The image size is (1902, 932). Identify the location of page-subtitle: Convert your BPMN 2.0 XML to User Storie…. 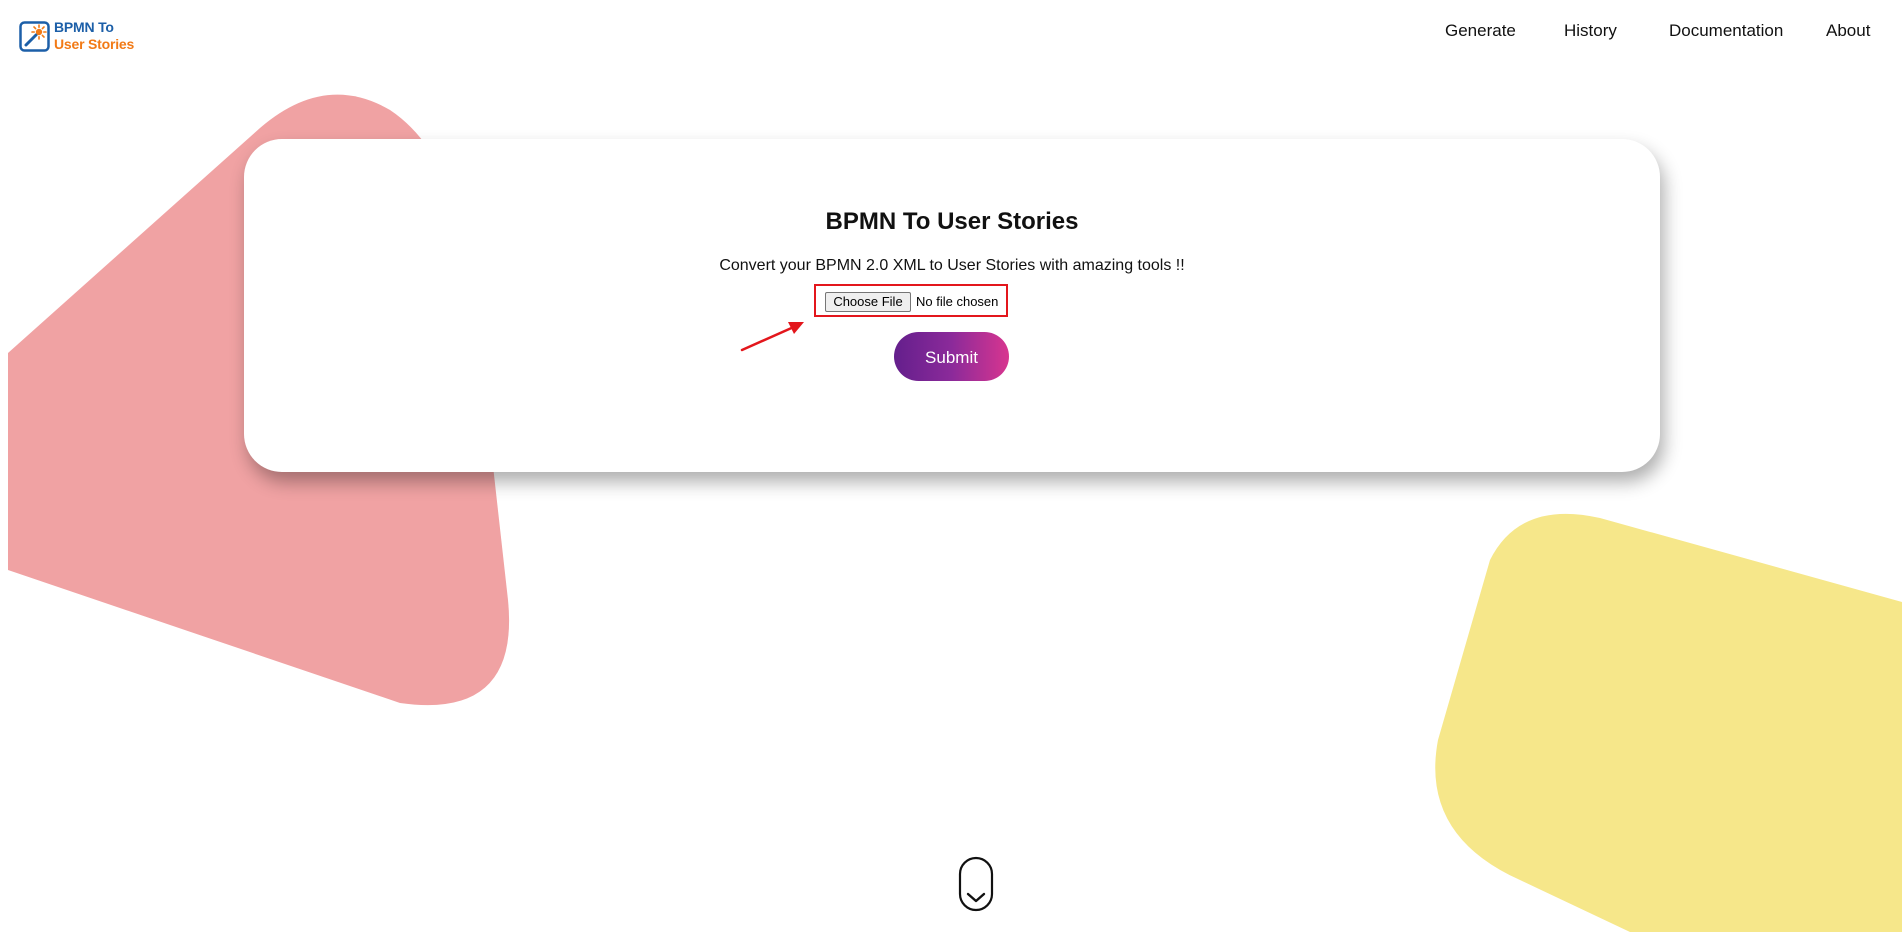
(952, 265).